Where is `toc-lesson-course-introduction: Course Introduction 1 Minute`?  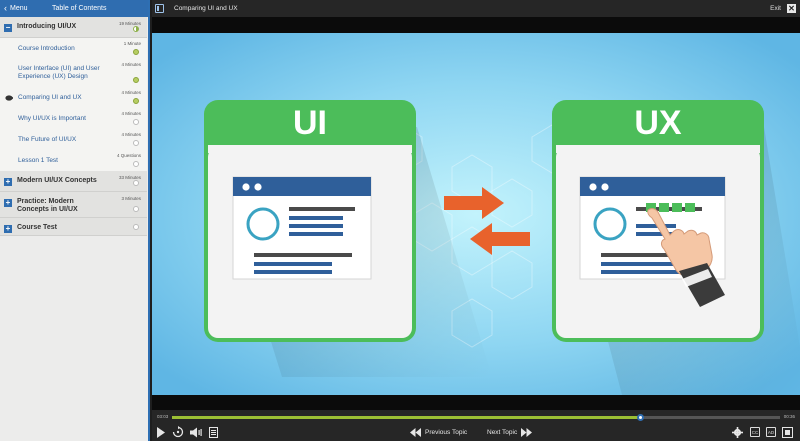
toc-lesson-course-introduction: Course Introduction 1 Minute is located at coordinates (73, 48).